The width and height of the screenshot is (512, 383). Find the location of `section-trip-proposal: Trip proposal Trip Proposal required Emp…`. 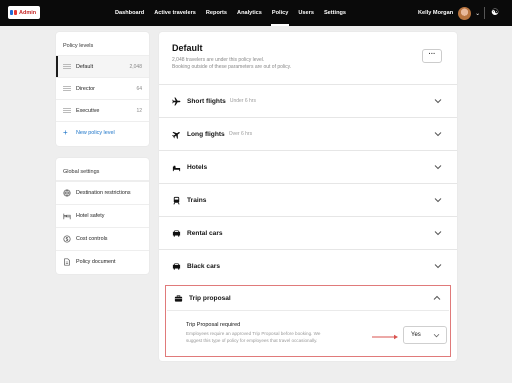

section-trip-proposal: Trip proposal Trip Proposal required Emp… is located at coordinates (308, 321).